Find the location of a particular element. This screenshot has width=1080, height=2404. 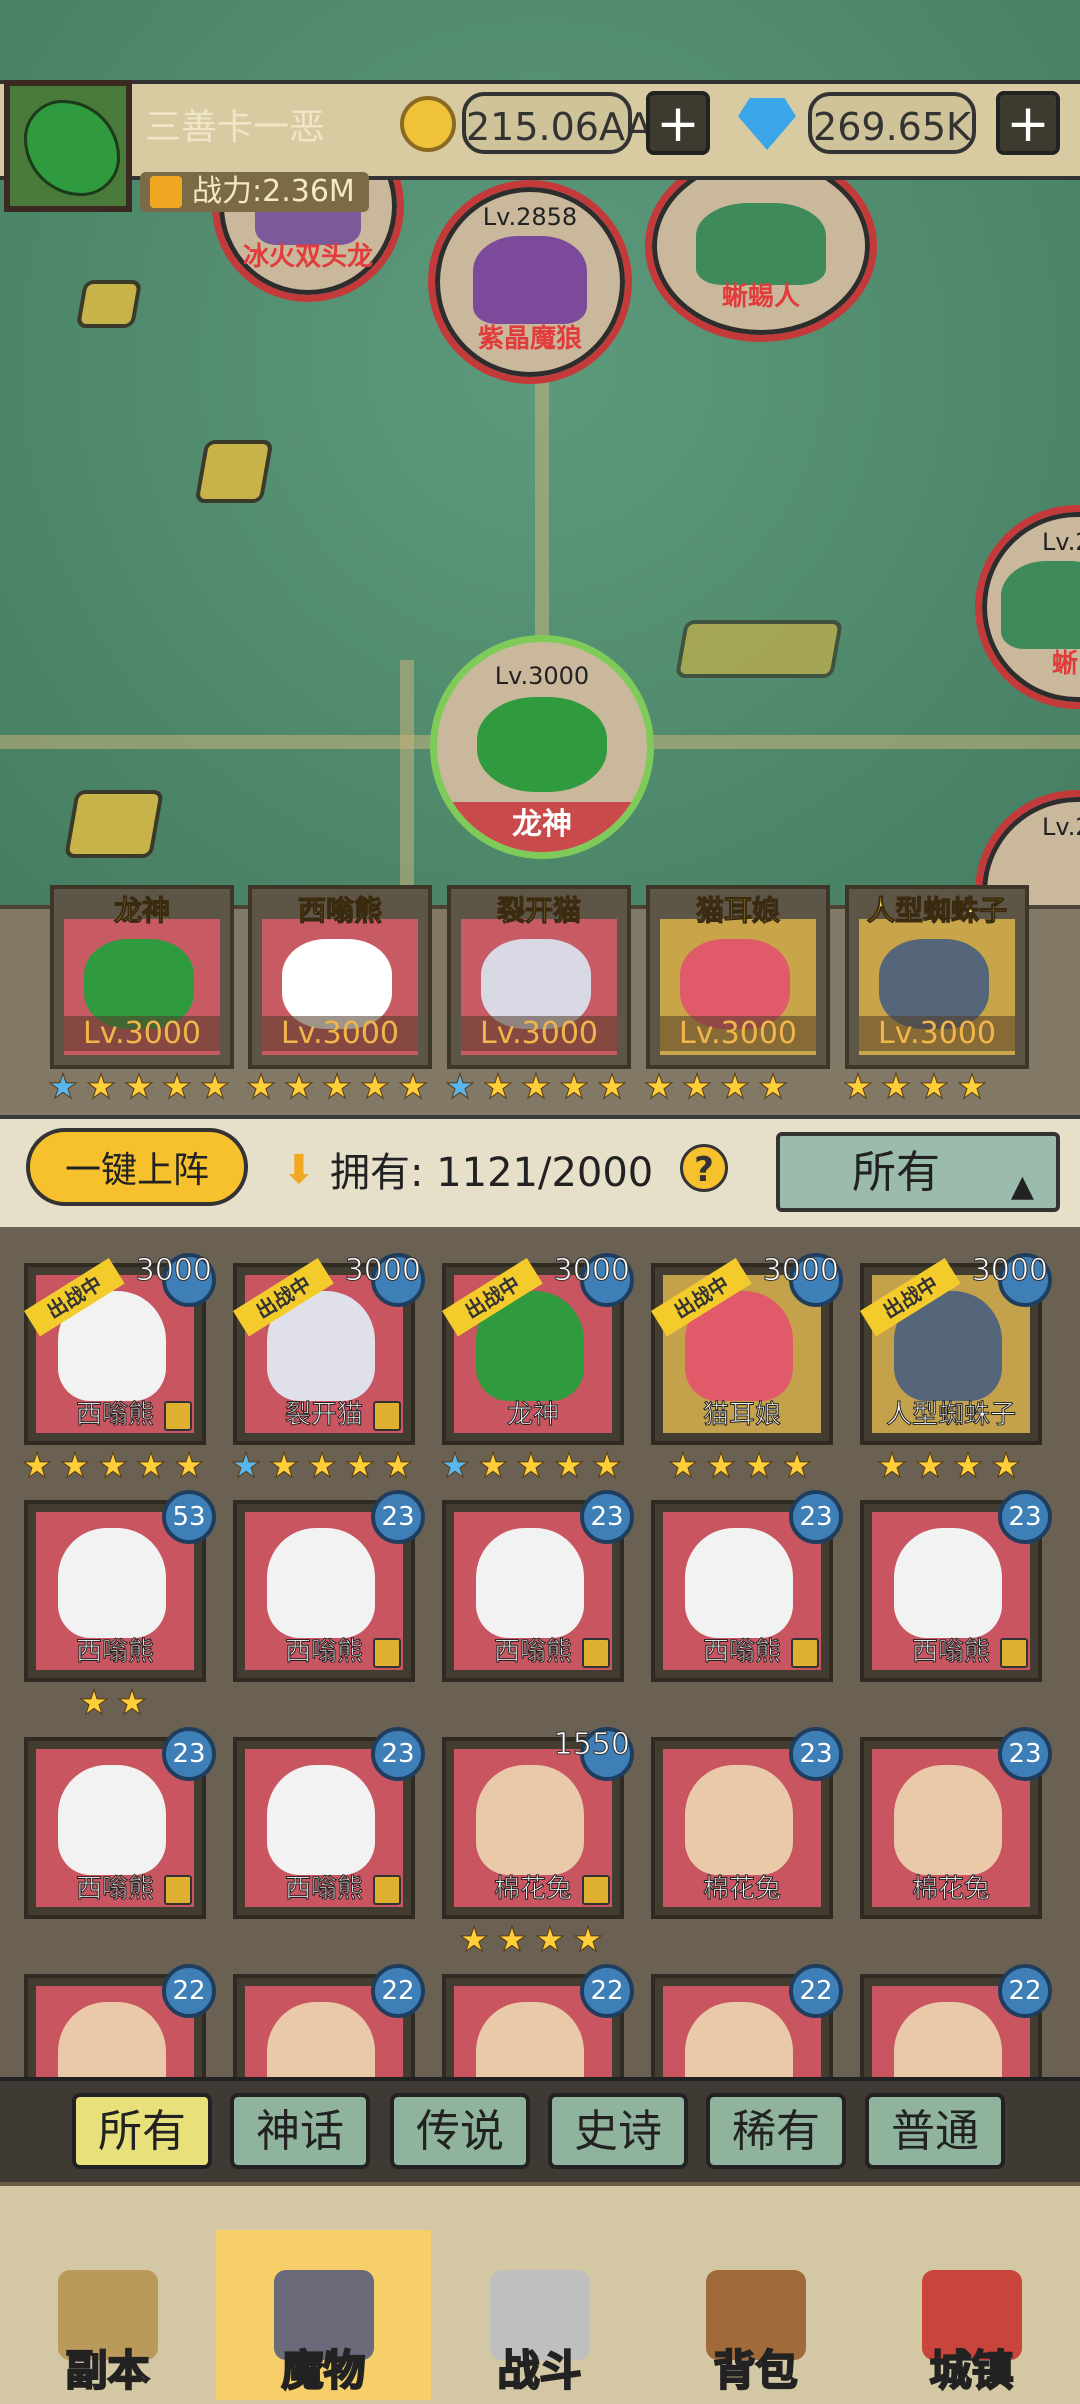

enemy-node: Lv.2858 紫晶魔狼 is located at coordinates (530, 282).